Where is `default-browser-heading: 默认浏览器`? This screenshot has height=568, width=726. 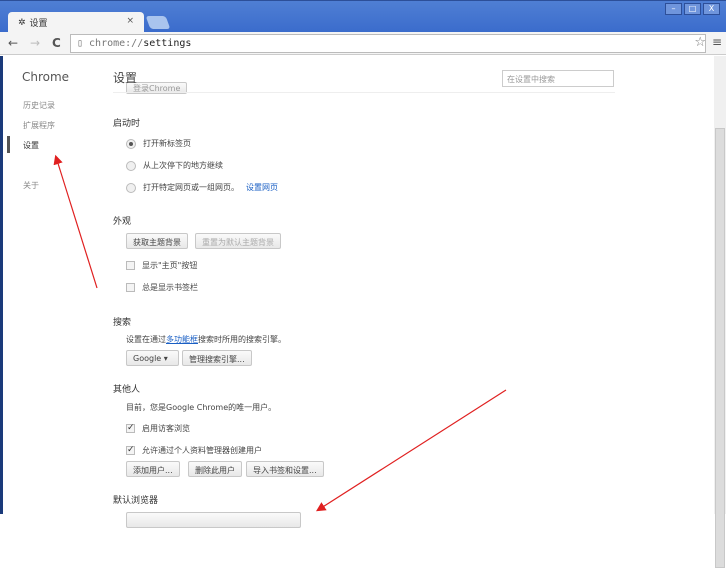 default-browser-heading: 默认浏览器 is located at coordinates (136, 501).